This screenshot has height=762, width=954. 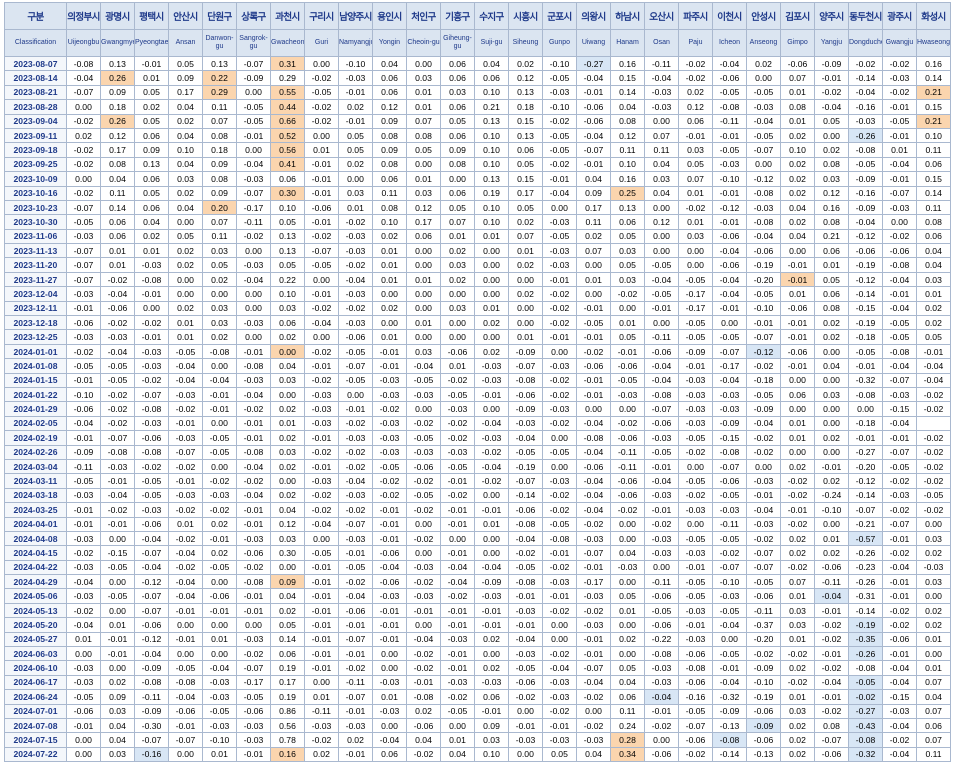 I want to click on city-header-kr: 하남시, so click(x=627, y=16).